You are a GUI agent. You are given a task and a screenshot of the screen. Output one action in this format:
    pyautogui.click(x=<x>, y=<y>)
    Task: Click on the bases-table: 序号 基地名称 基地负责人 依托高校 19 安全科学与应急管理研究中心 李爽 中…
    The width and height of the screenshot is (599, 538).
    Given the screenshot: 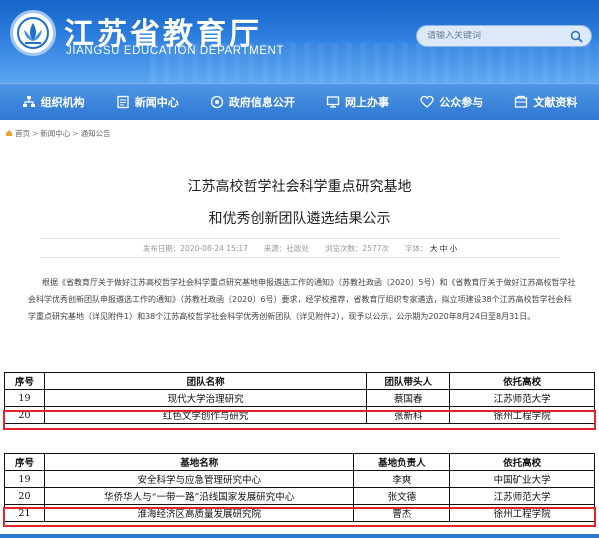 What is the action you would take?
    pyautogui.click(x=299, y=487)
    